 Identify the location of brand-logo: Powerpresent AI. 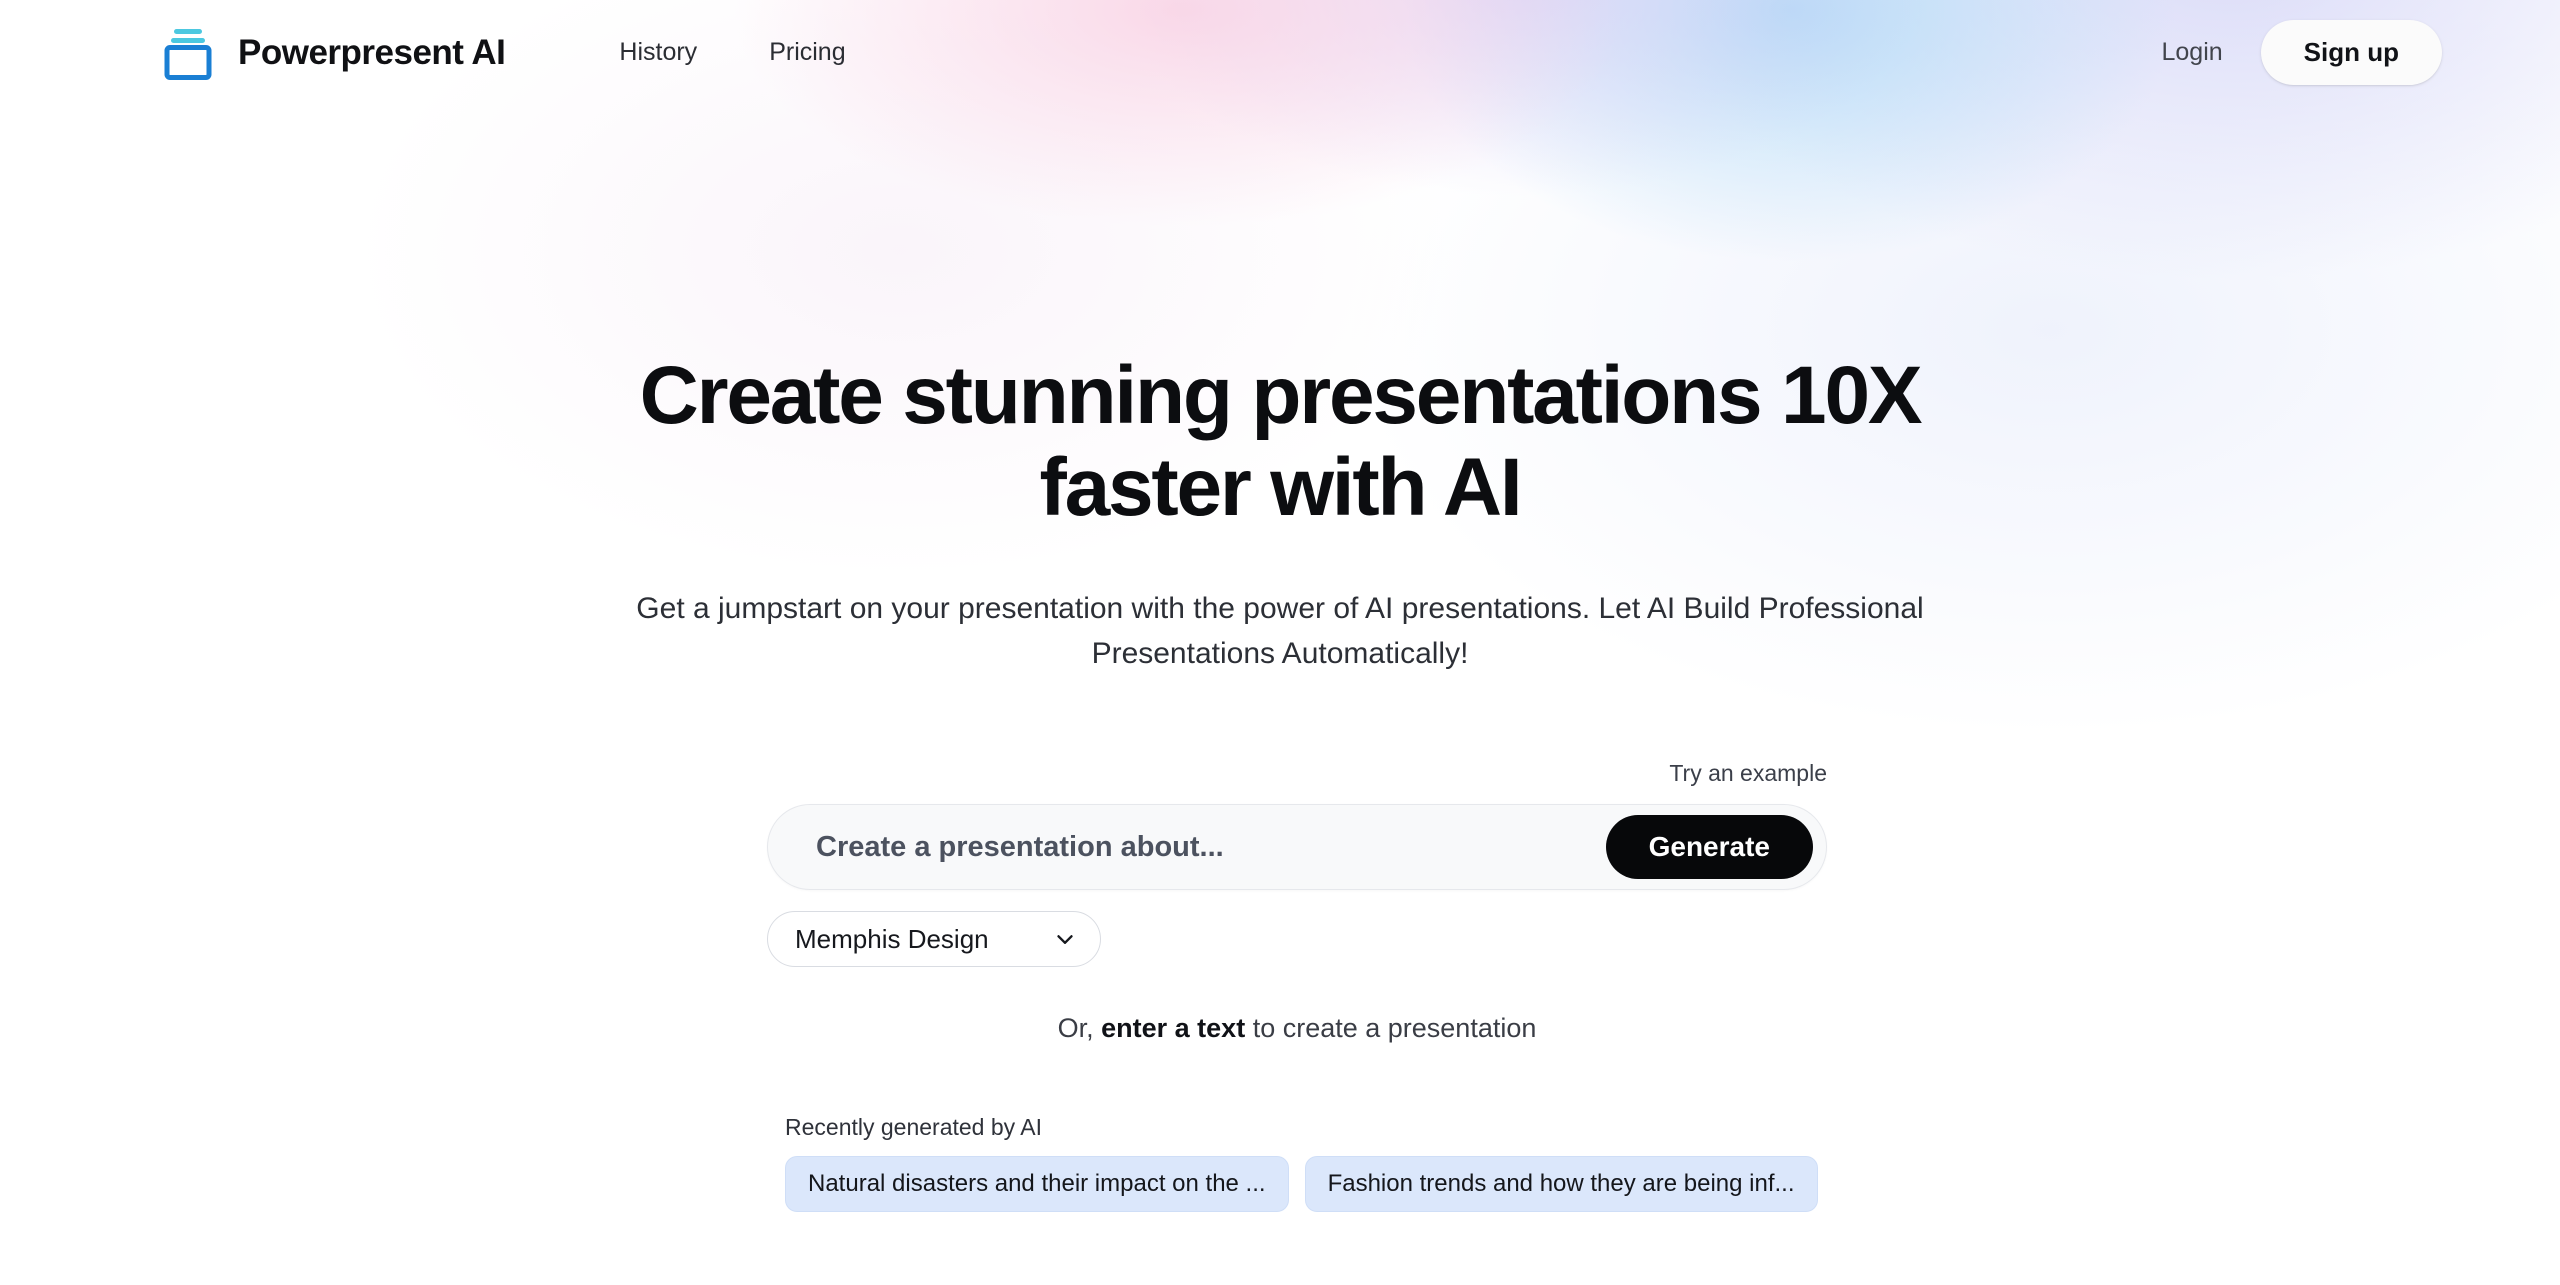
(333, 53).